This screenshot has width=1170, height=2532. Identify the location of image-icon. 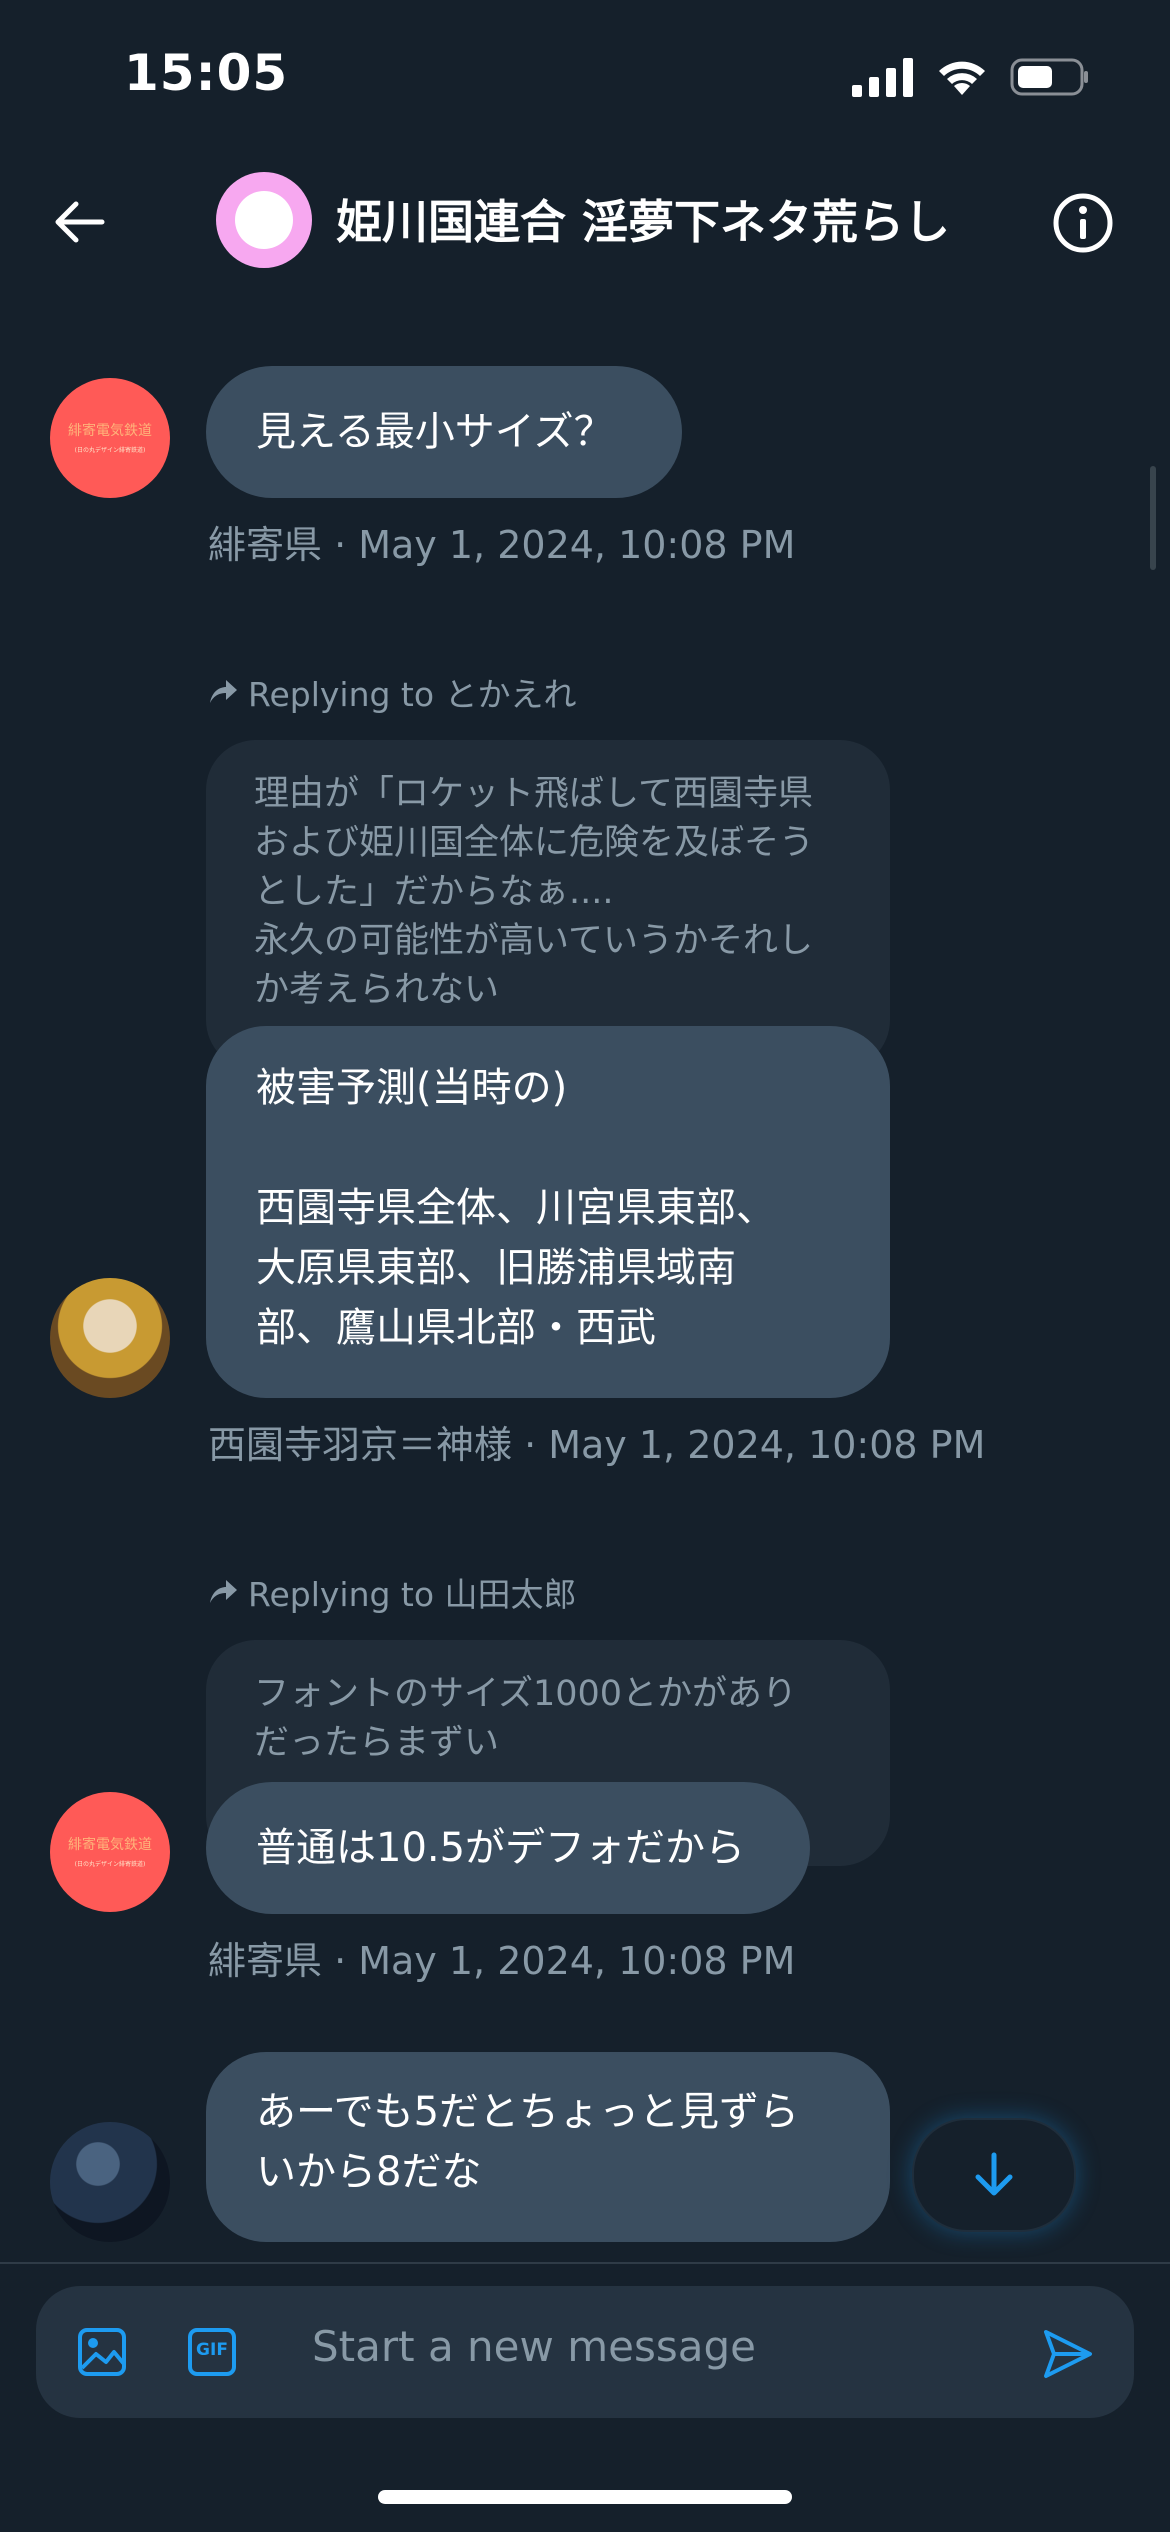
(102, 2352).